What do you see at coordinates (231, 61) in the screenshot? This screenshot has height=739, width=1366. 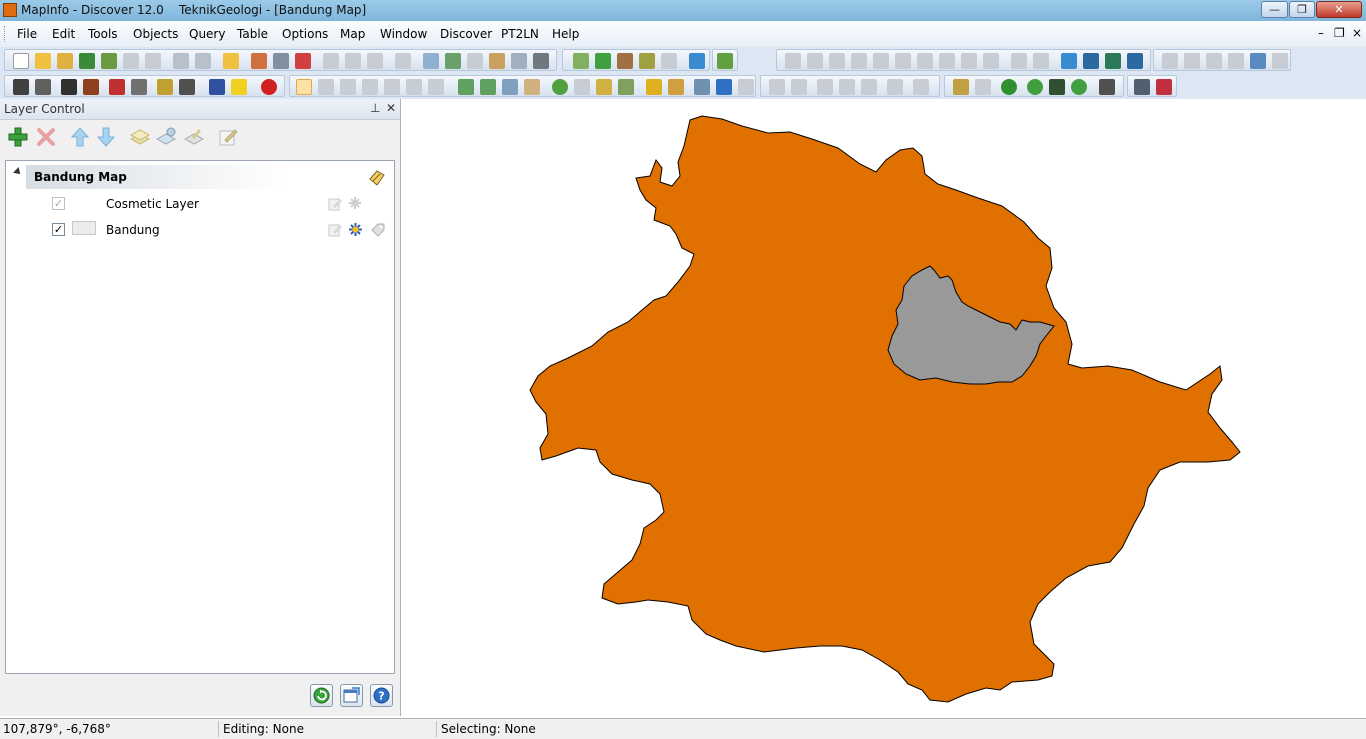 I see `folder-icon` at bounding box center [231, 61].